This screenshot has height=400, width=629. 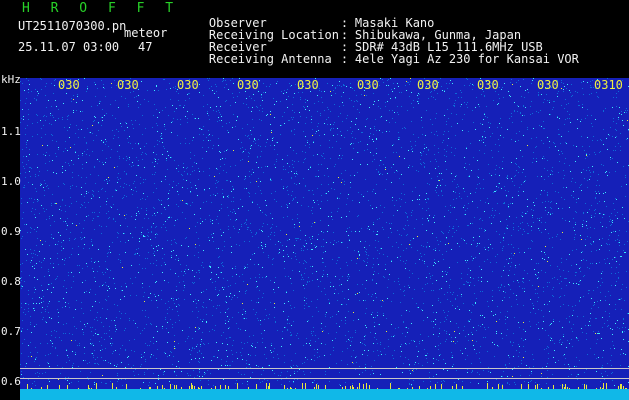 I want to click on axis-unit-label: kHz, so click(x=11, y=79).